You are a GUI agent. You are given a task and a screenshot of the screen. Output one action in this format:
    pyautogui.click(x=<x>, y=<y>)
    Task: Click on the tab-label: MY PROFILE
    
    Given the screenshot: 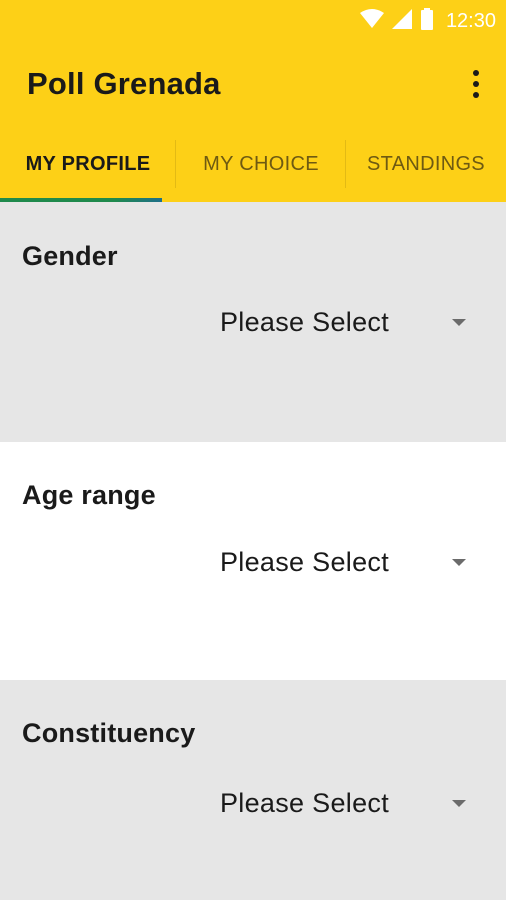 What is the action you would take?
    pyautogui.click(x=88, y=163)
    